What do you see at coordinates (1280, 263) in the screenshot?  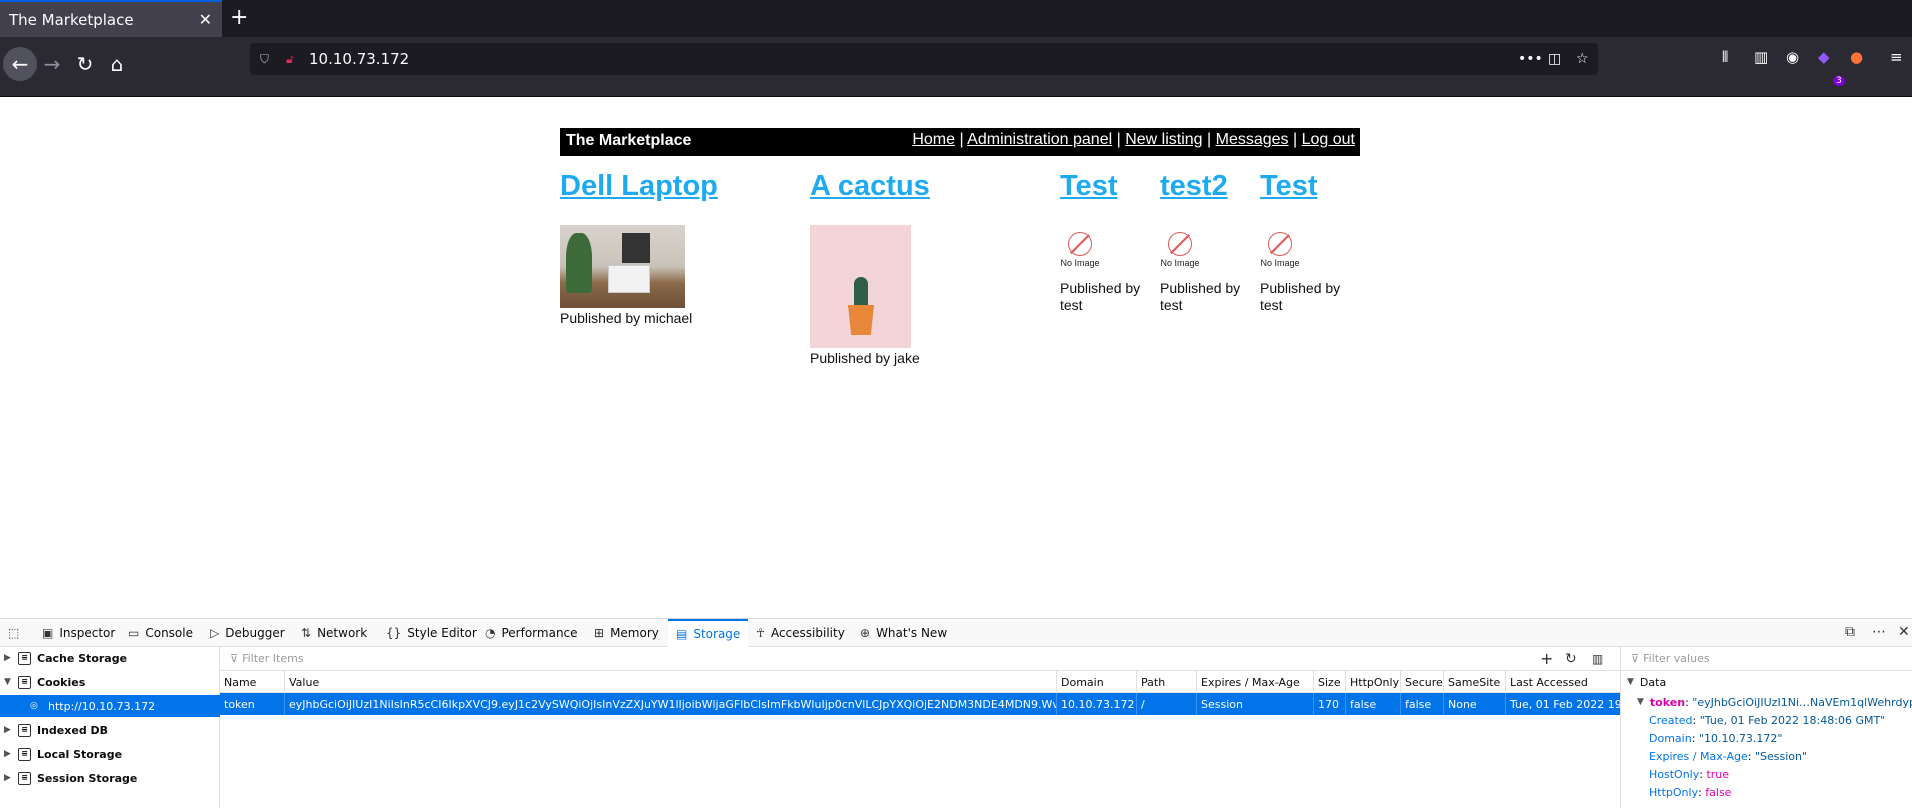 I see `no-image-text: No Image` at bounding box center [1280, 263].